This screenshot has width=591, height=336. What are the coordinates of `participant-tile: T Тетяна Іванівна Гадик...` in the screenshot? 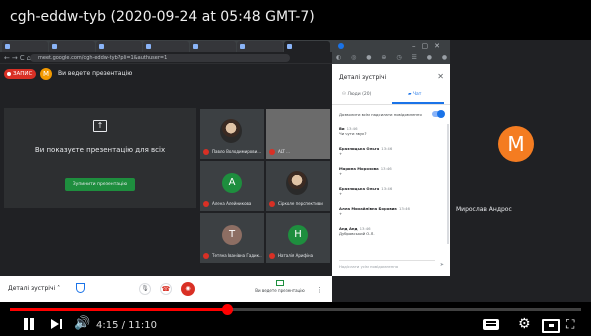 It's located at (232, 238).